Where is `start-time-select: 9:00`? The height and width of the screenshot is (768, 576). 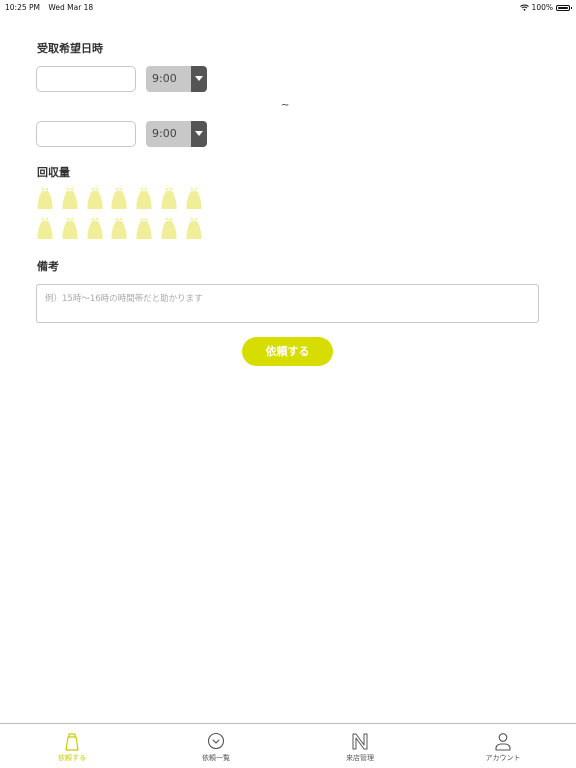 start-time-select: 9:00 is located at coordinates (176, 79).